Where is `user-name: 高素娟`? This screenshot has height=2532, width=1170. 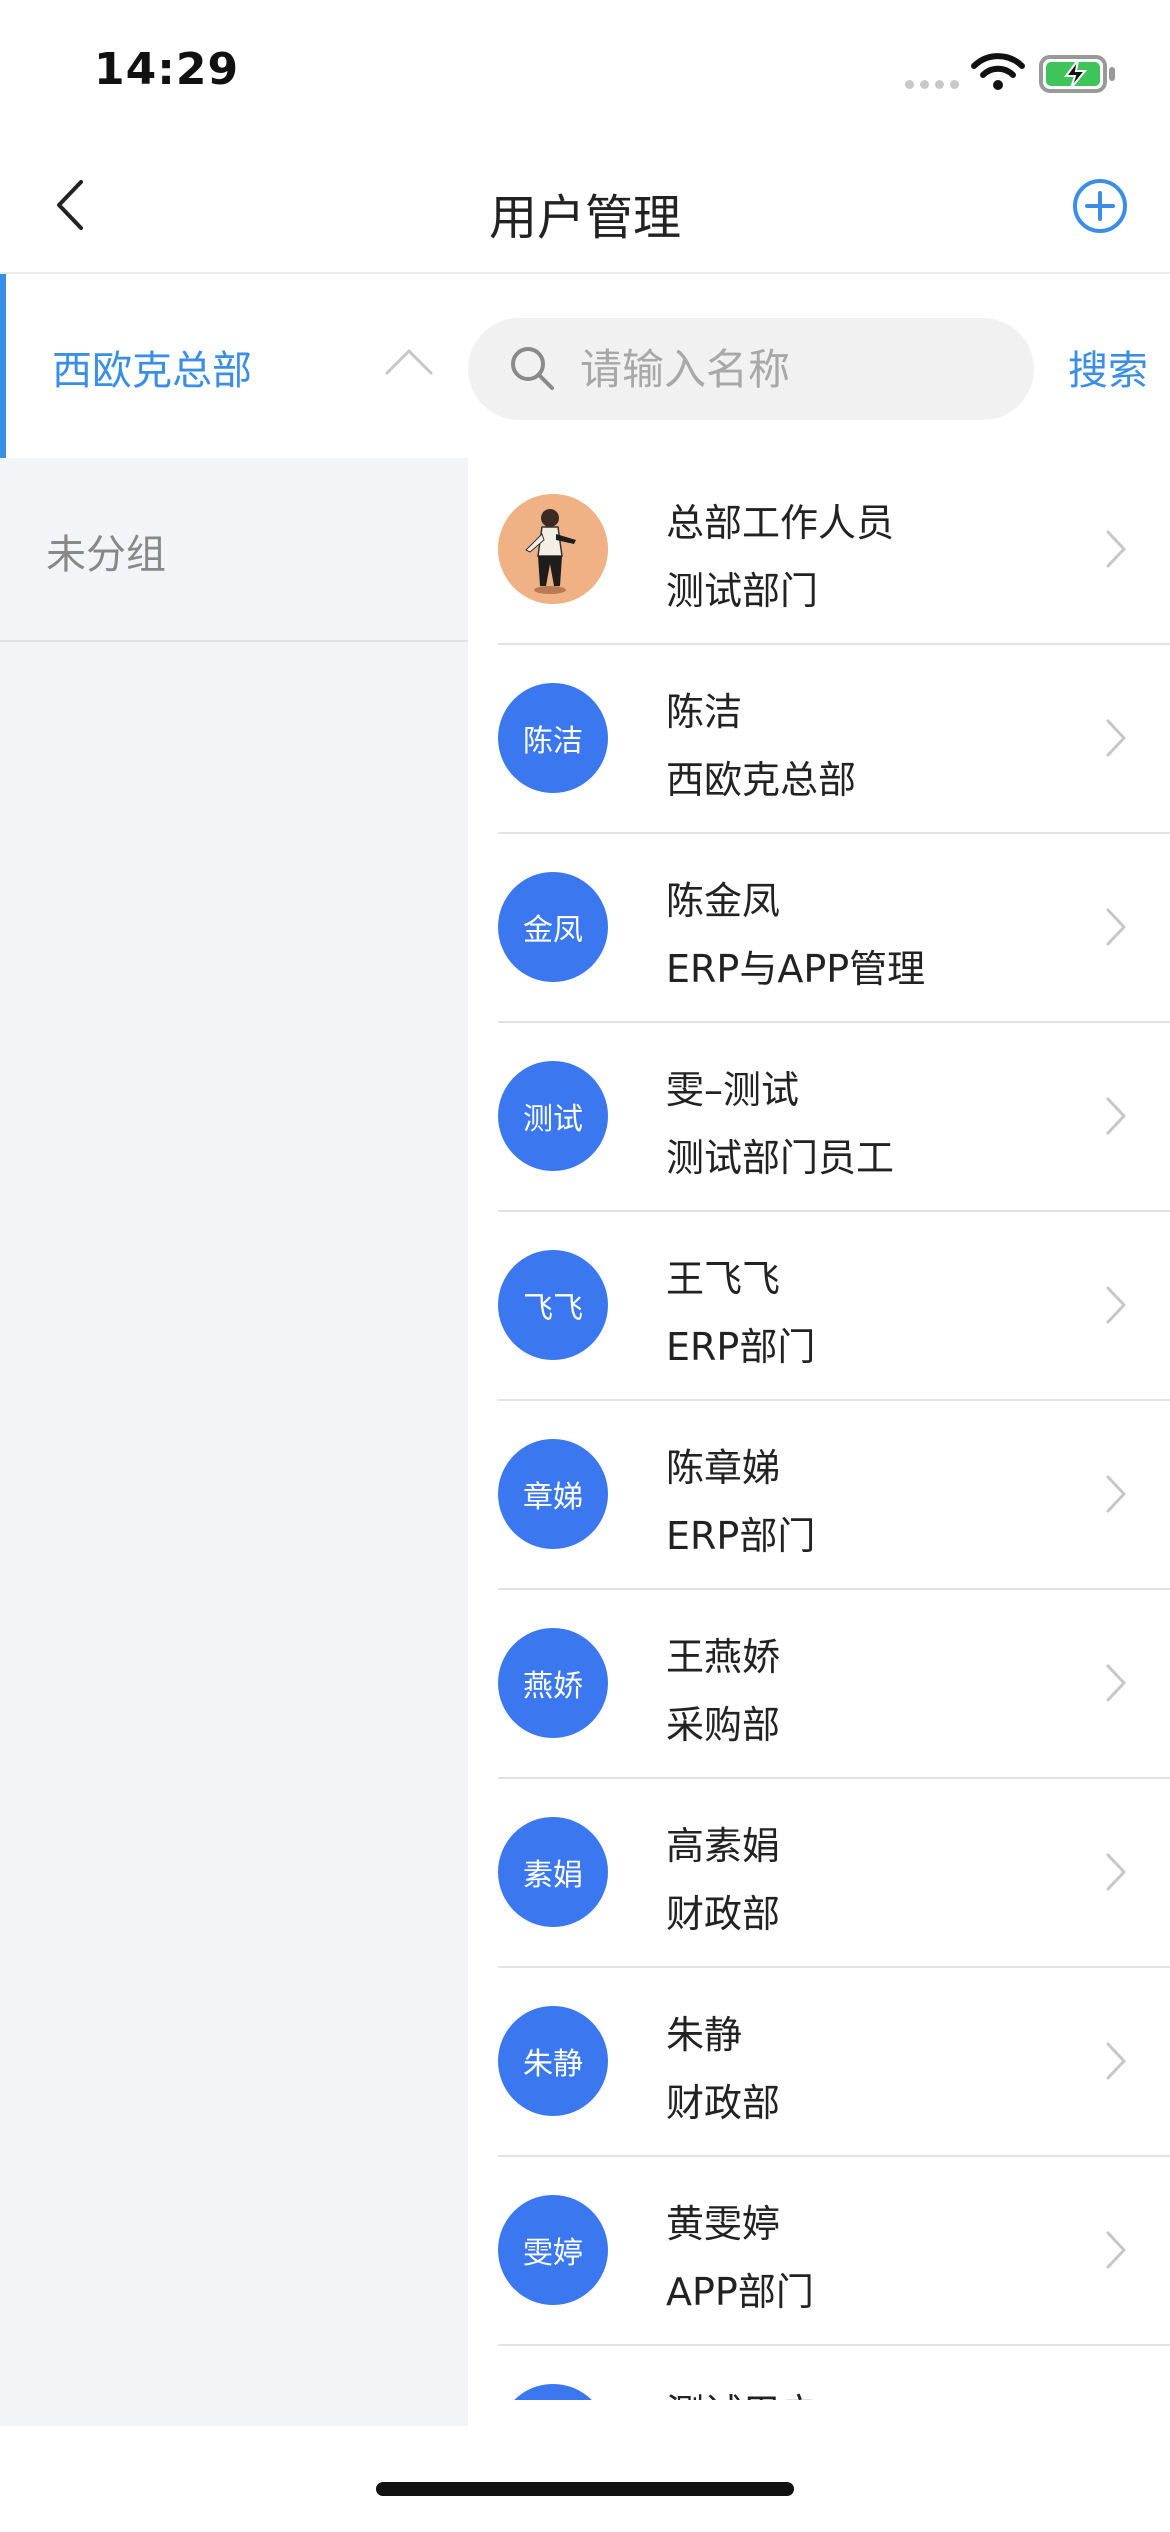
user-name: 高素娟 is located at coordinates (723, 1846).